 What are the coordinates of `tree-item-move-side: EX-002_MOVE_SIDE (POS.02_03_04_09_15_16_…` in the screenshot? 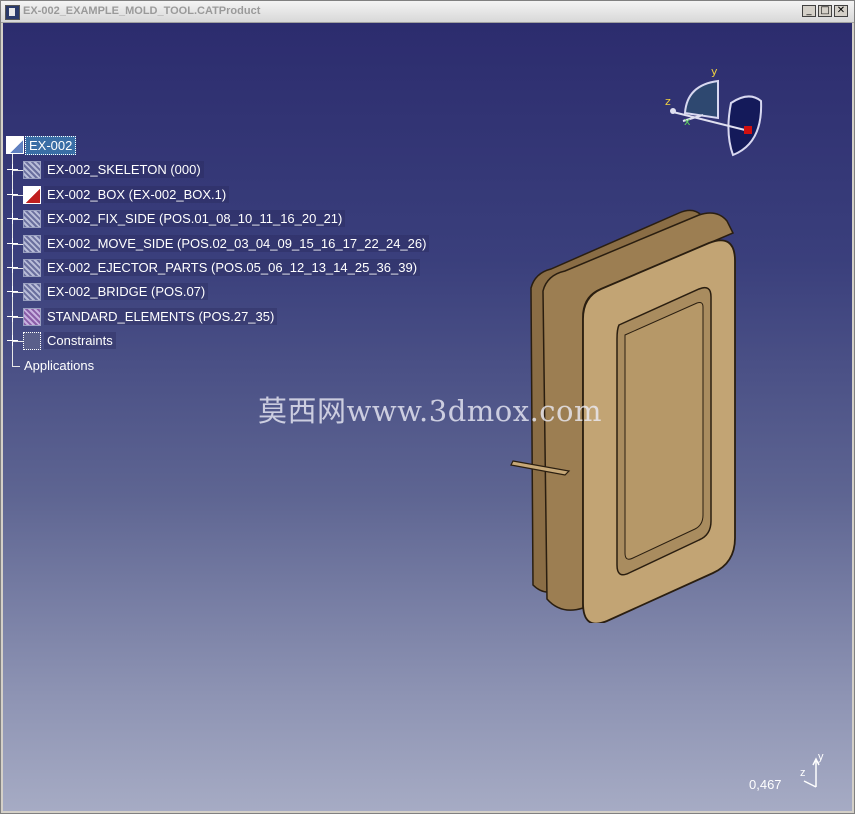 It's located at (243, 244).